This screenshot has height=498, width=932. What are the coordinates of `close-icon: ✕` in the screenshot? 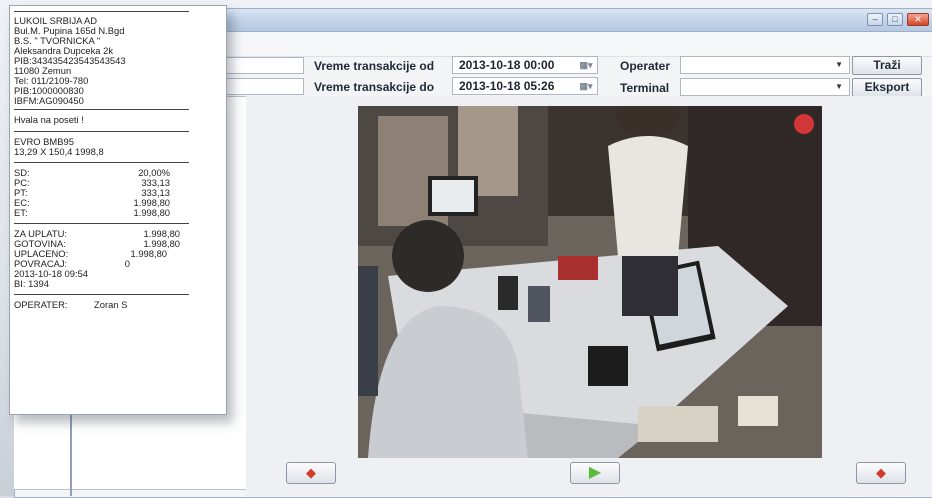 It's located at (918, 19).